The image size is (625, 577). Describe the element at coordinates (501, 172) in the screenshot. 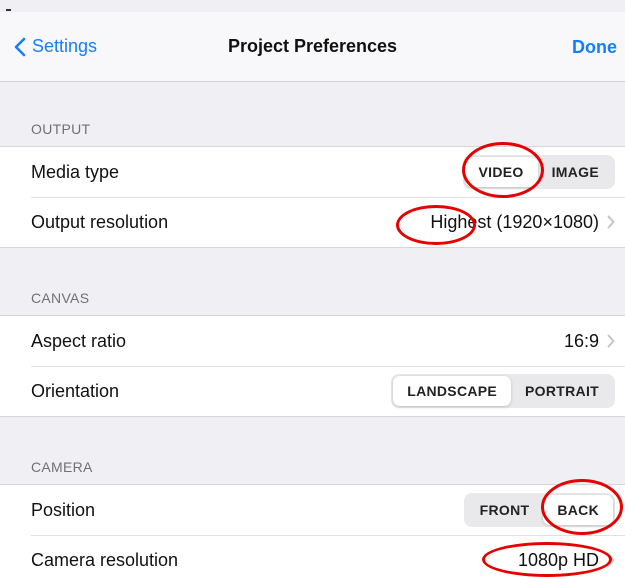

I see `segment-video: VIDEO` at that location.